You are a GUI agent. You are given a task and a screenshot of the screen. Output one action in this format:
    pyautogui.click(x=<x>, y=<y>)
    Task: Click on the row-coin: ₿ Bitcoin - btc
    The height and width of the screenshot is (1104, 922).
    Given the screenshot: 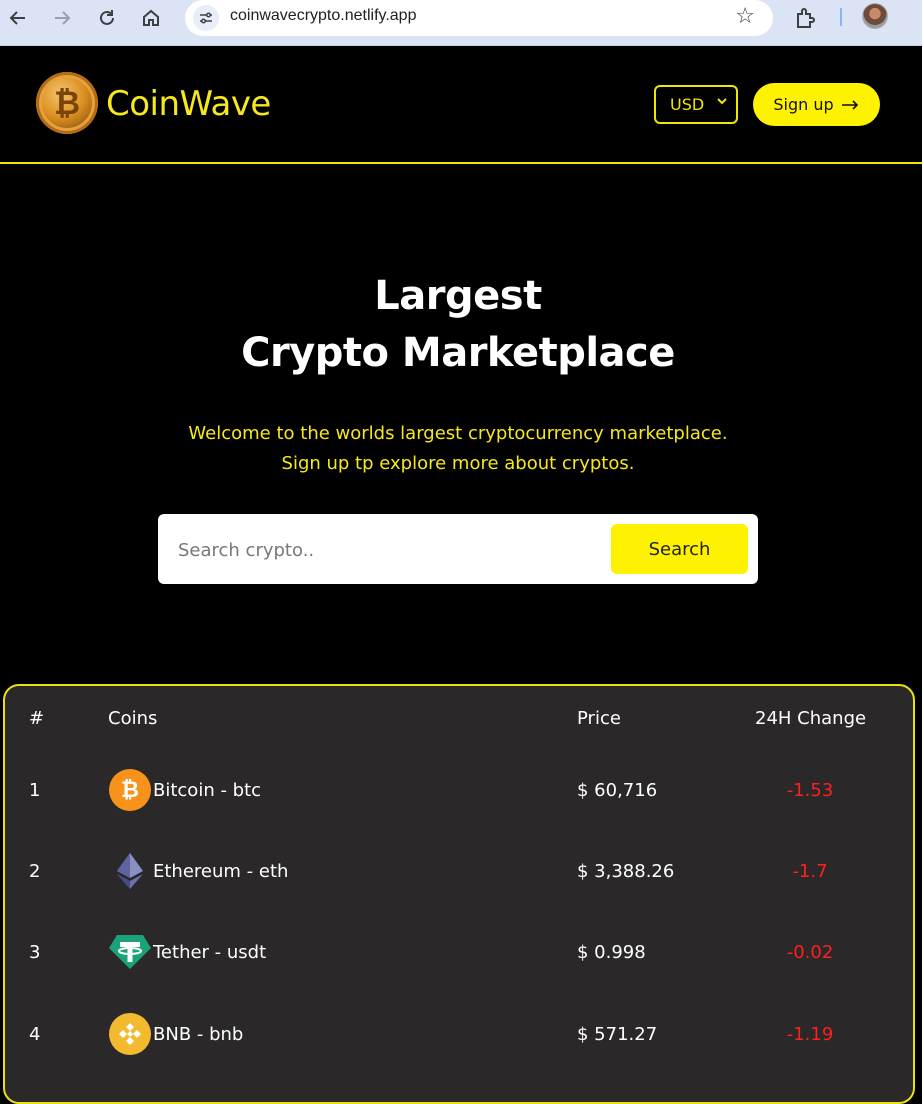 What is the action you would take?
    pyautogui.click(x=185, y=790)
    